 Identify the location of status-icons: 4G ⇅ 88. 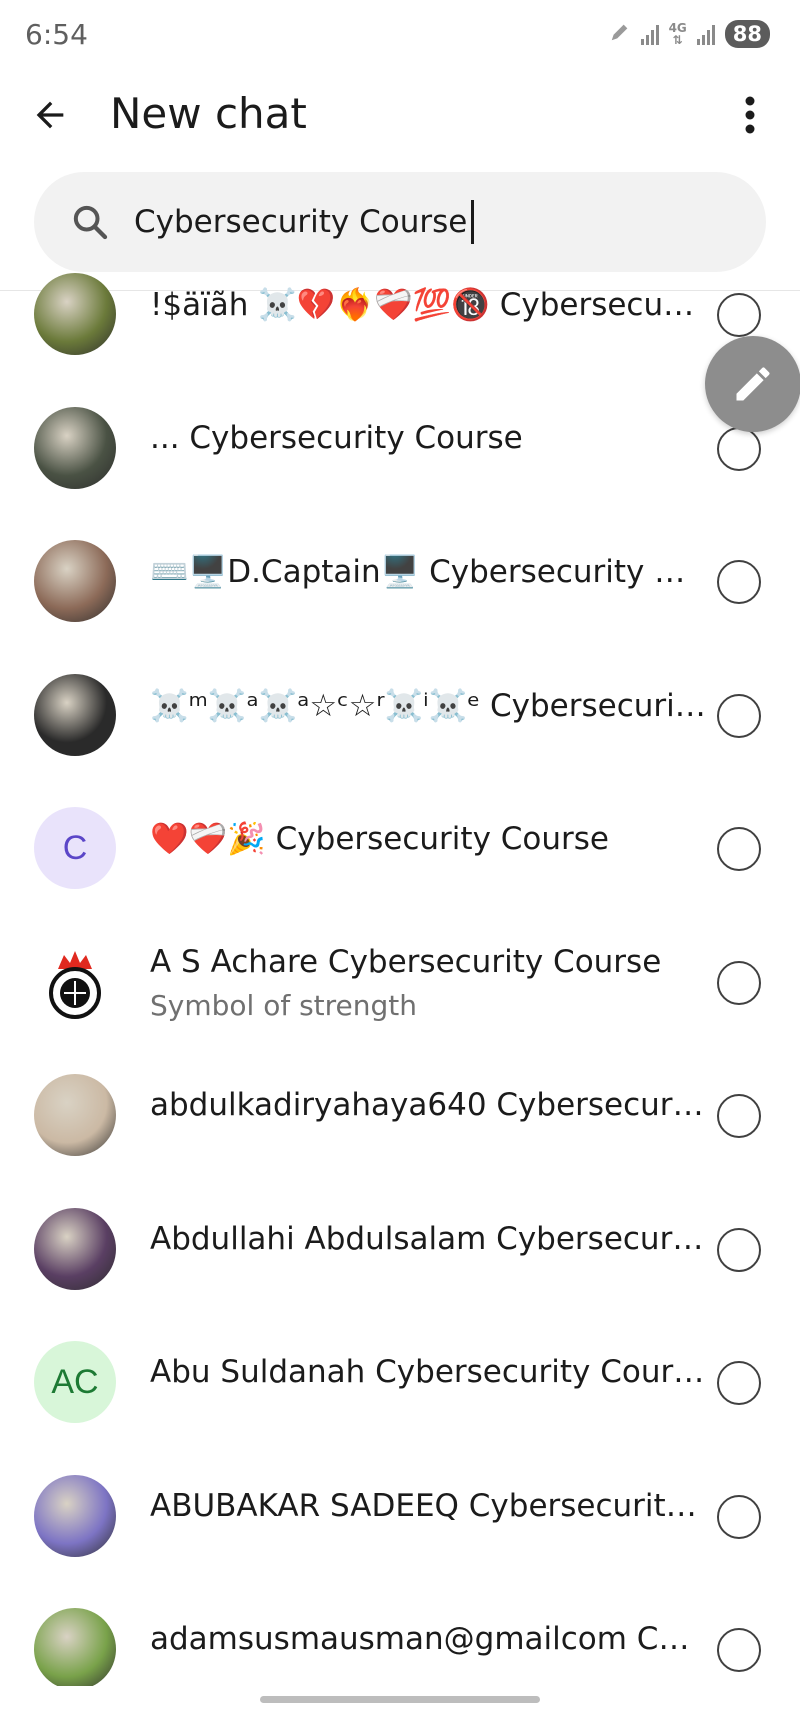
(689, 34).